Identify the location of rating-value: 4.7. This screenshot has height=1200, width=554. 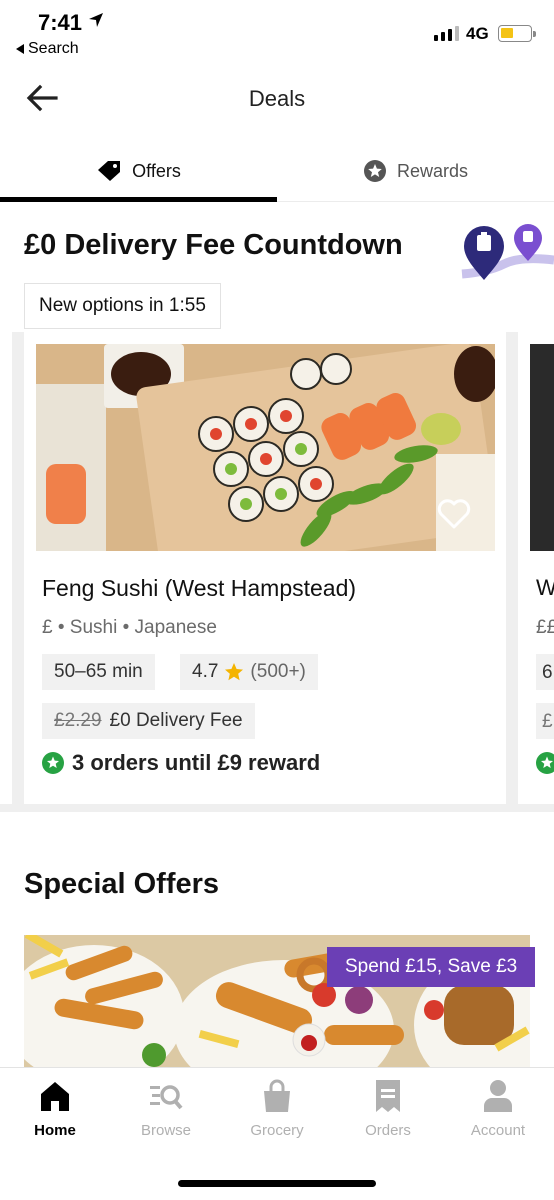
(205, 671).